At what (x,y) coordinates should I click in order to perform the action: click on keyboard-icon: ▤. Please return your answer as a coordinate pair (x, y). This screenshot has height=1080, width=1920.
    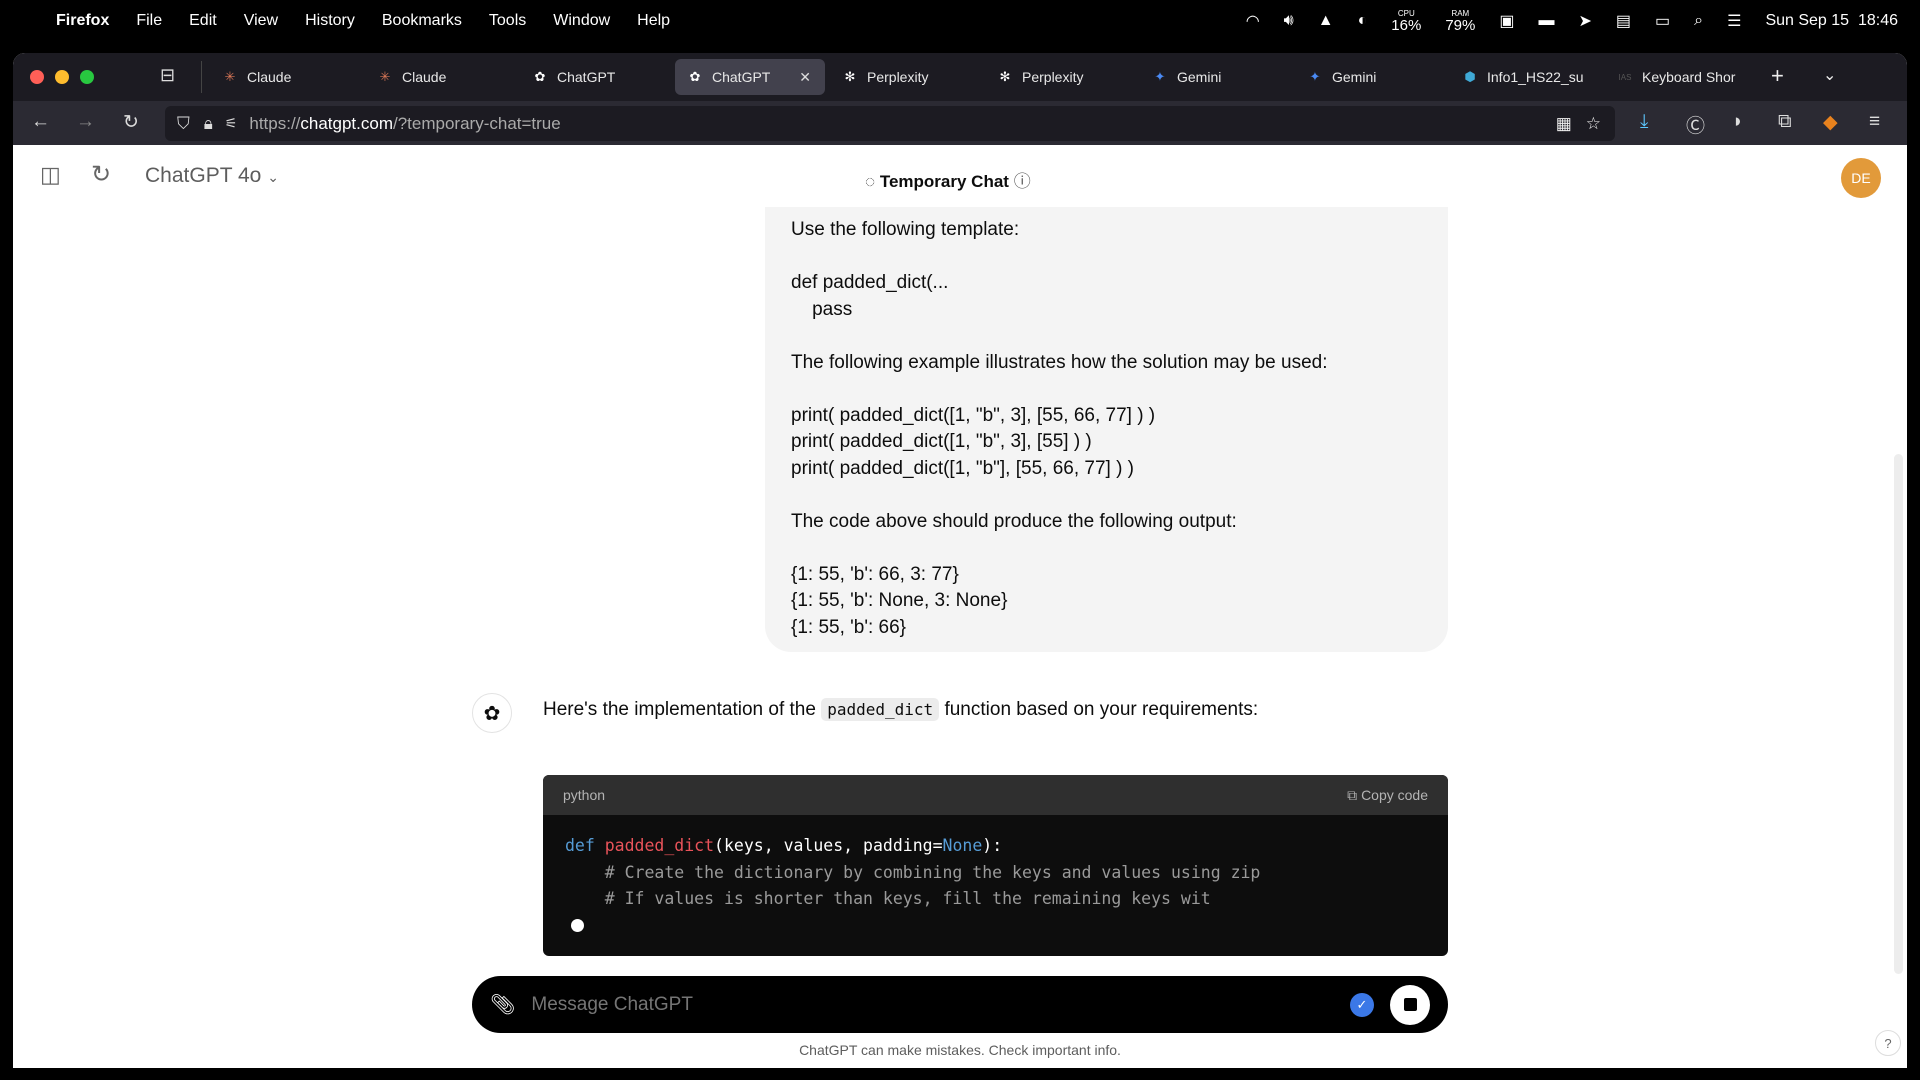
    Looking at the image, I should click on (1623, 21).